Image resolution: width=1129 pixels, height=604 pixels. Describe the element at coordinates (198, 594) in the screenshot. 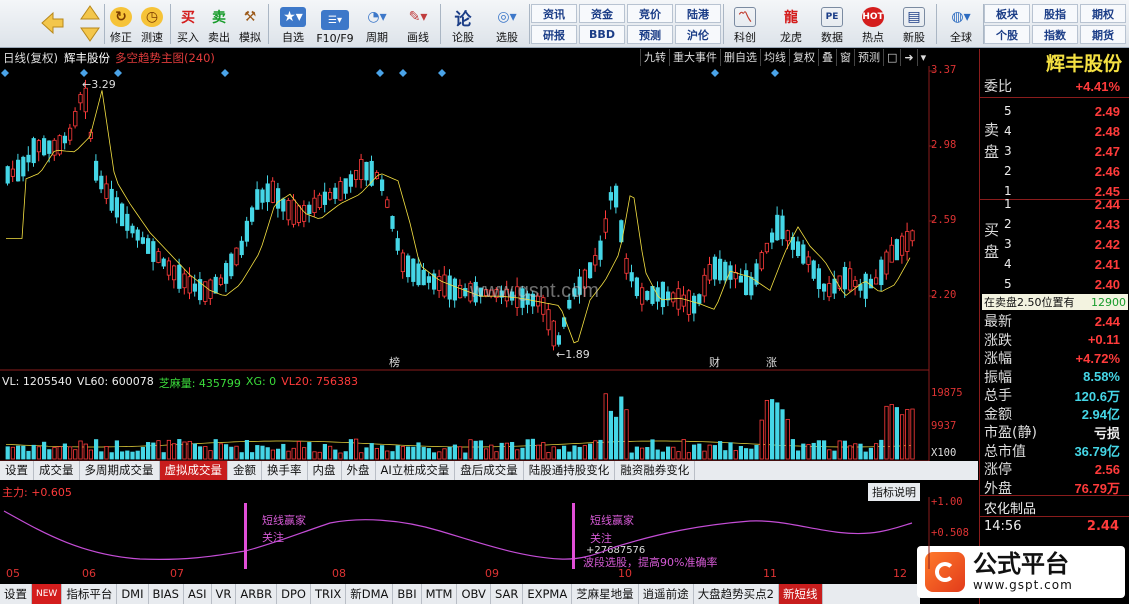

I see `formula-tab: ASI` at that location.